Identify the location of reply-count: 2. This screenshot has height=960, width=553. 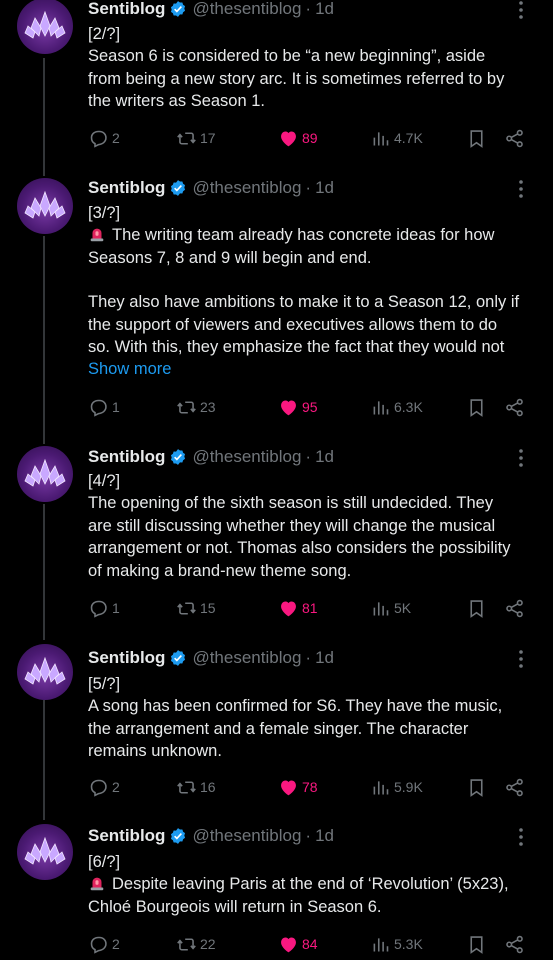
(116, 944).